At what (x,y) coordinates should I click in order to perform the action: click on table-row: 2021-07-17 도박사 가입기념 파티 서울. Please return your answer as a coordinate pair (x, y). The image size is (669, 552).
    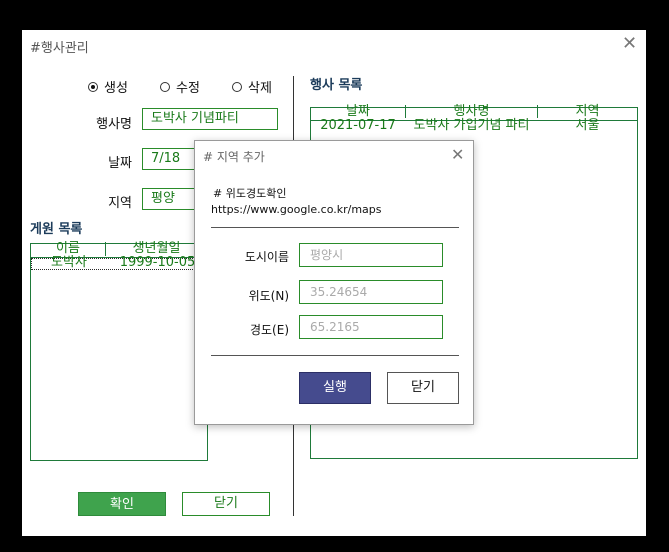
    Looking at the image, I should click on (474, 126).